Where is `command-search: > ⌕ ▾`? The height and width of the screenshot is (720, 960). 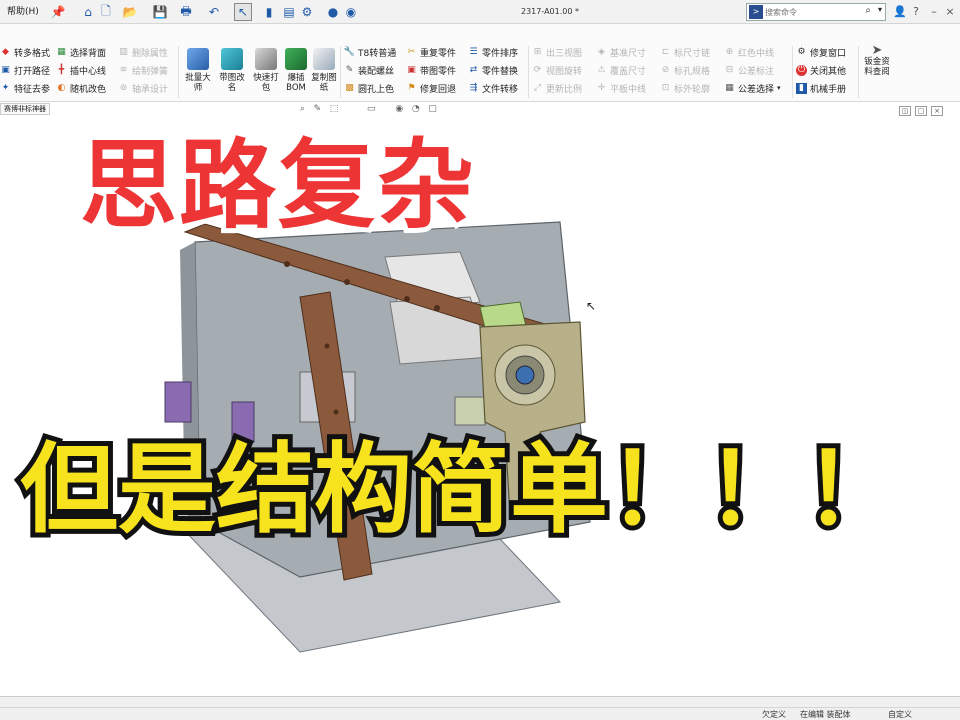
command-search: > ⌕ ▾ is located at coordinates (816, 12).